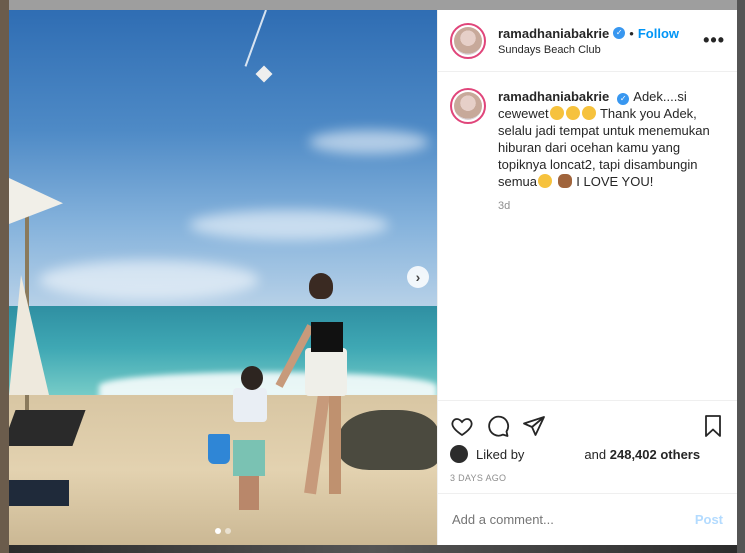  Describe the element at coordinates (4, 276) in the screenshot. I see `backdrop-left-edge` at that location.